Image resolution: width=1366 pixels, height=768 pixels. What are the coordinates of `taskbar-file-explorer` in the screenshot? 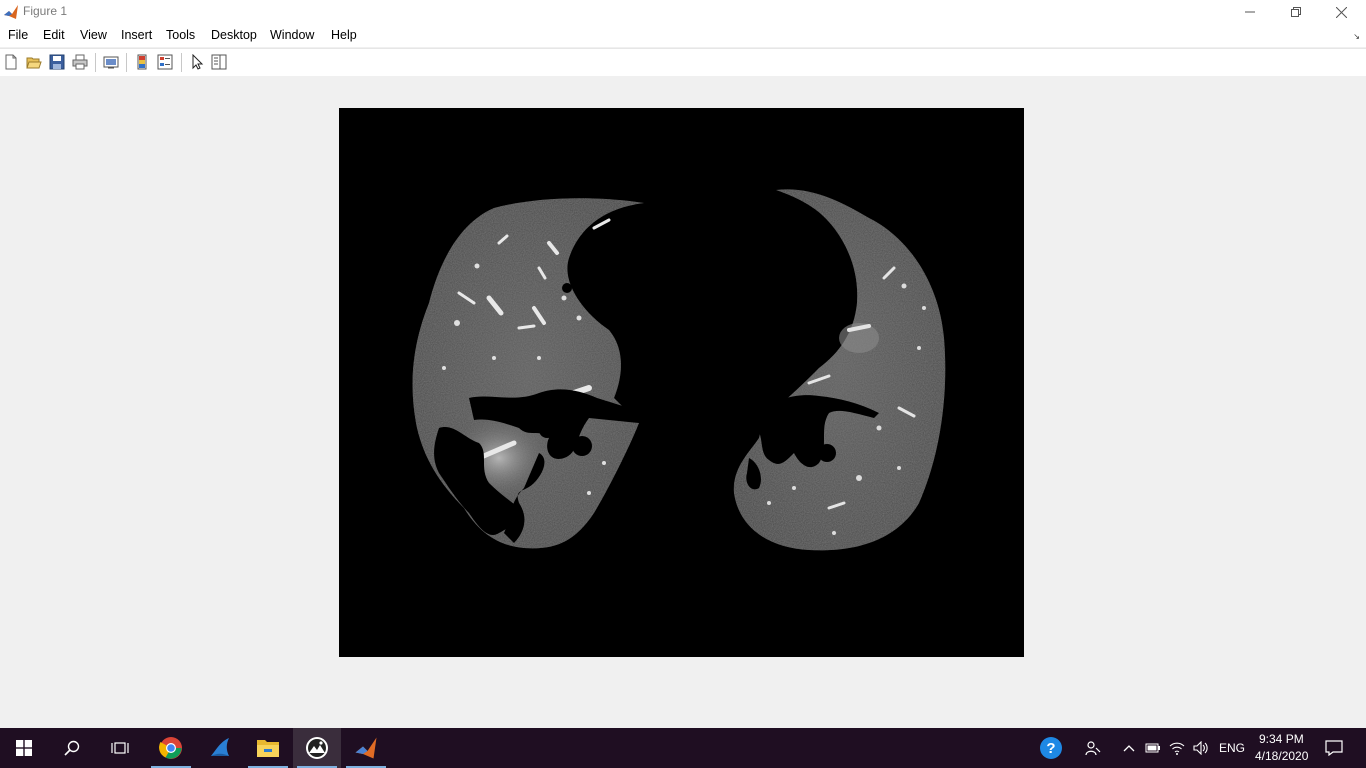 It's located at (268, 748).